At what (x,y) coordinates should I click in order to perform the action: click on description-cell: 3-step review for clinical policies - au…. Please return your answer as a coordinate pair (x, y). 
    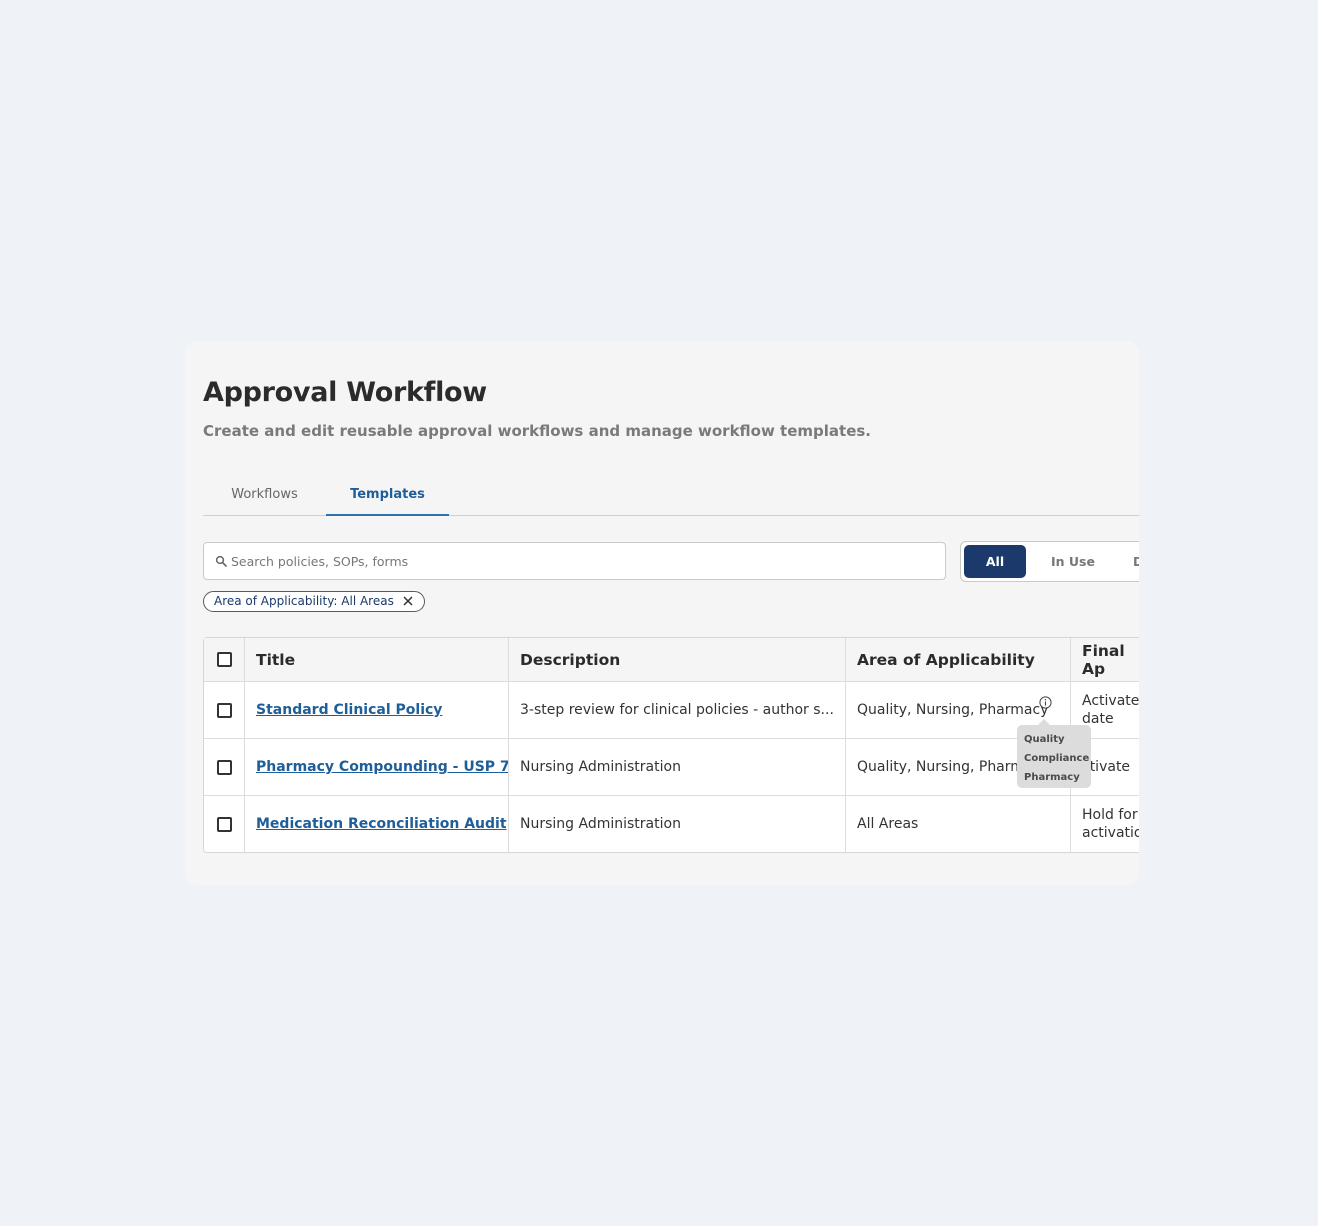
    Looking at the image, I should click on (676, 710).